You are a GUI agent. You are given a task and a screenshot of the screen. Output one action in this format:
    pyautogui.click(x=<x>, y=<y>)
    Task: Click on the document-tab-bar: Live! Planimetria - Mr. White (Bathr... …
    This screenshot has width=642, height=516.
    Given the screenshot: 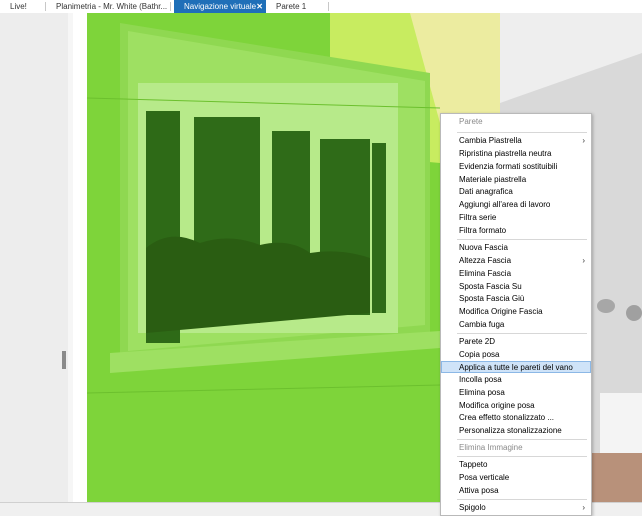 What is the action you would take?
    pyautogui.click(x=321, y=6)
    